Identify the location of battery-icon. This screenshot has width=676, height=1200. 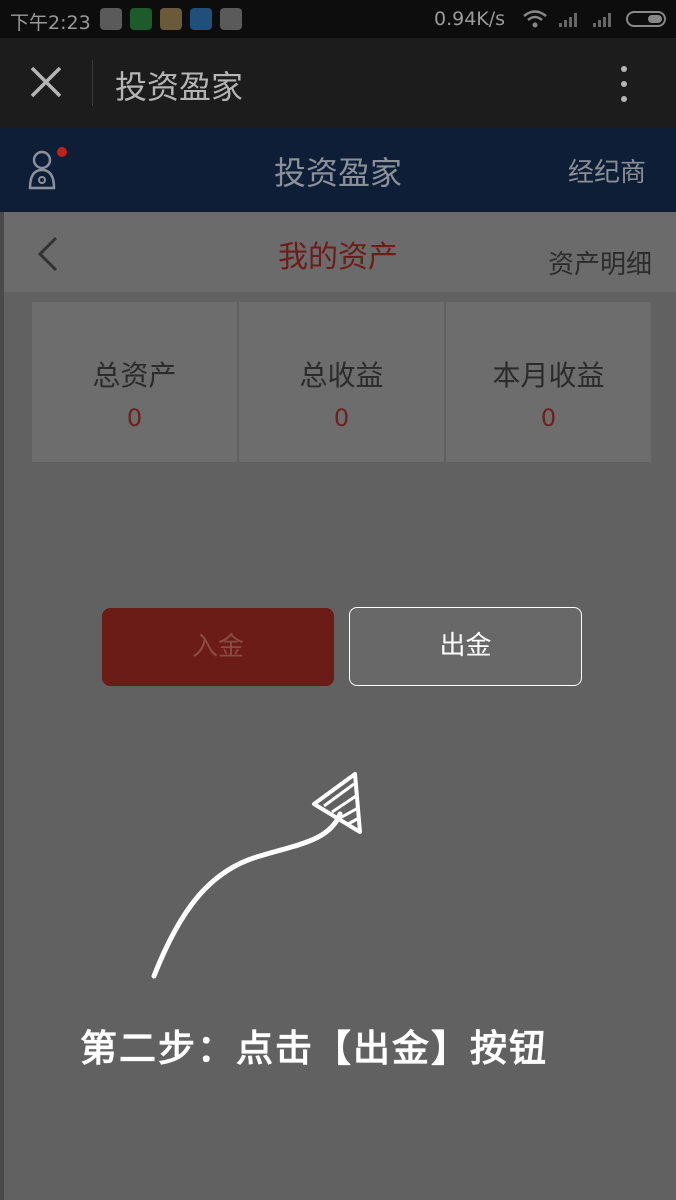
(646, 19).